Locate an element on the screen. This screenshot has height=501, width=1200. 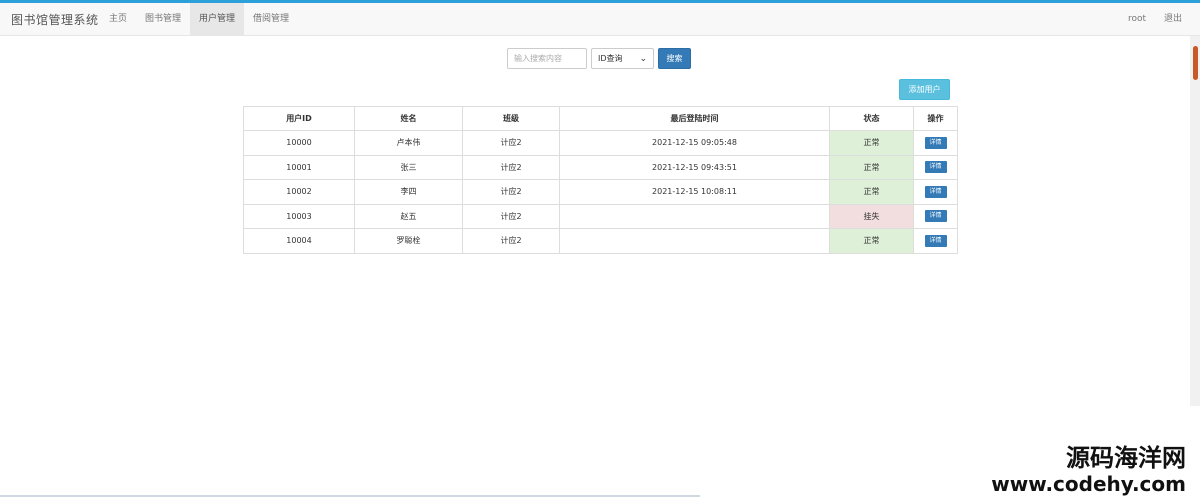
chevron-down-icon: ⌄ is located at coordinates (643, 58).